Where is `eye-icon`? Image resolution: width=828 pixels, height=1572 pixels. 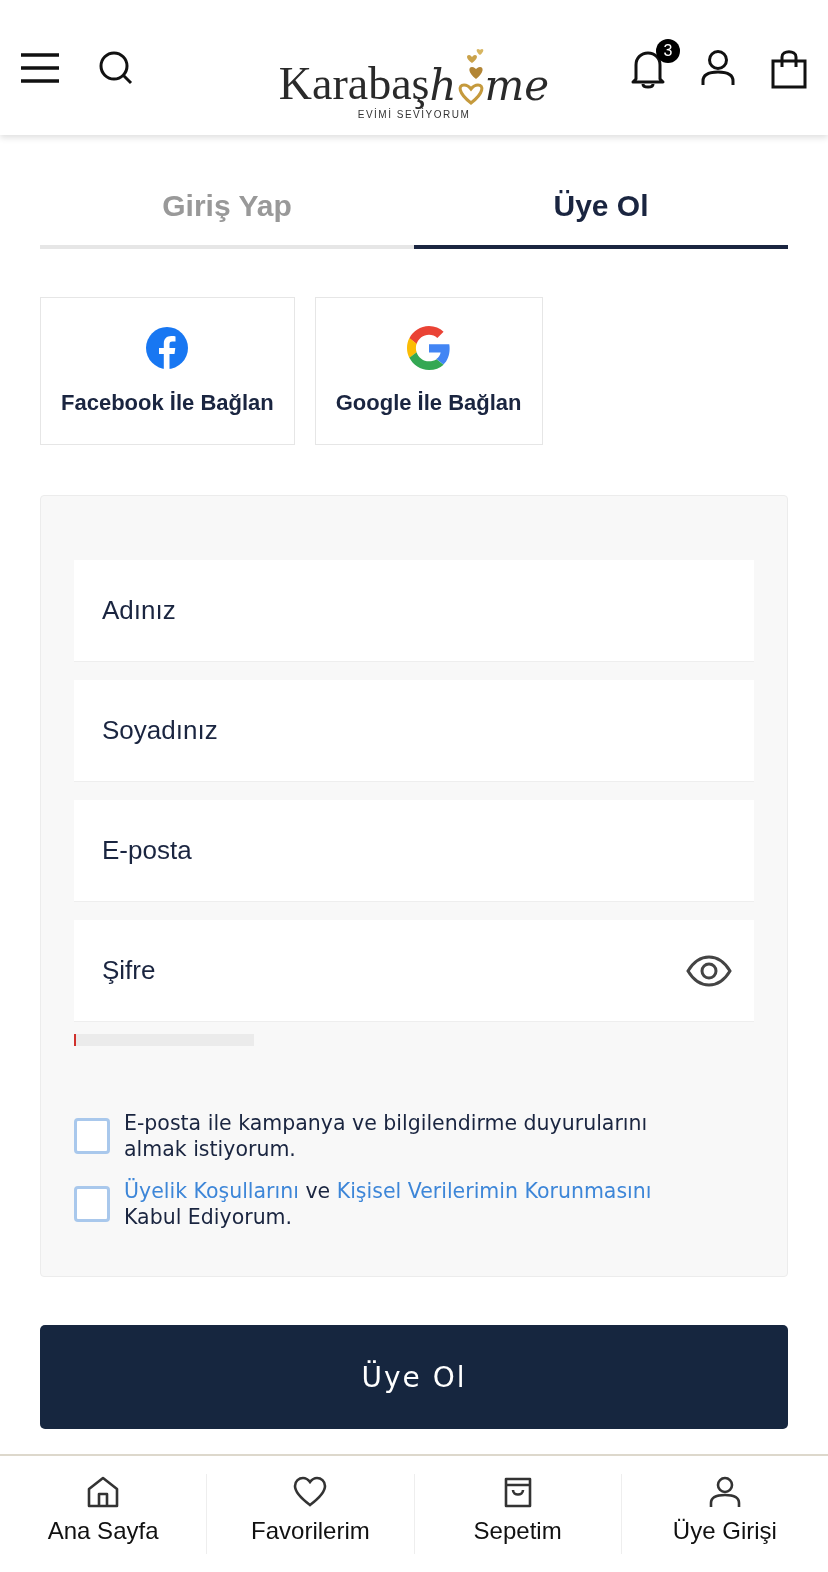
eye-icon is located at coordinates (709, 971).